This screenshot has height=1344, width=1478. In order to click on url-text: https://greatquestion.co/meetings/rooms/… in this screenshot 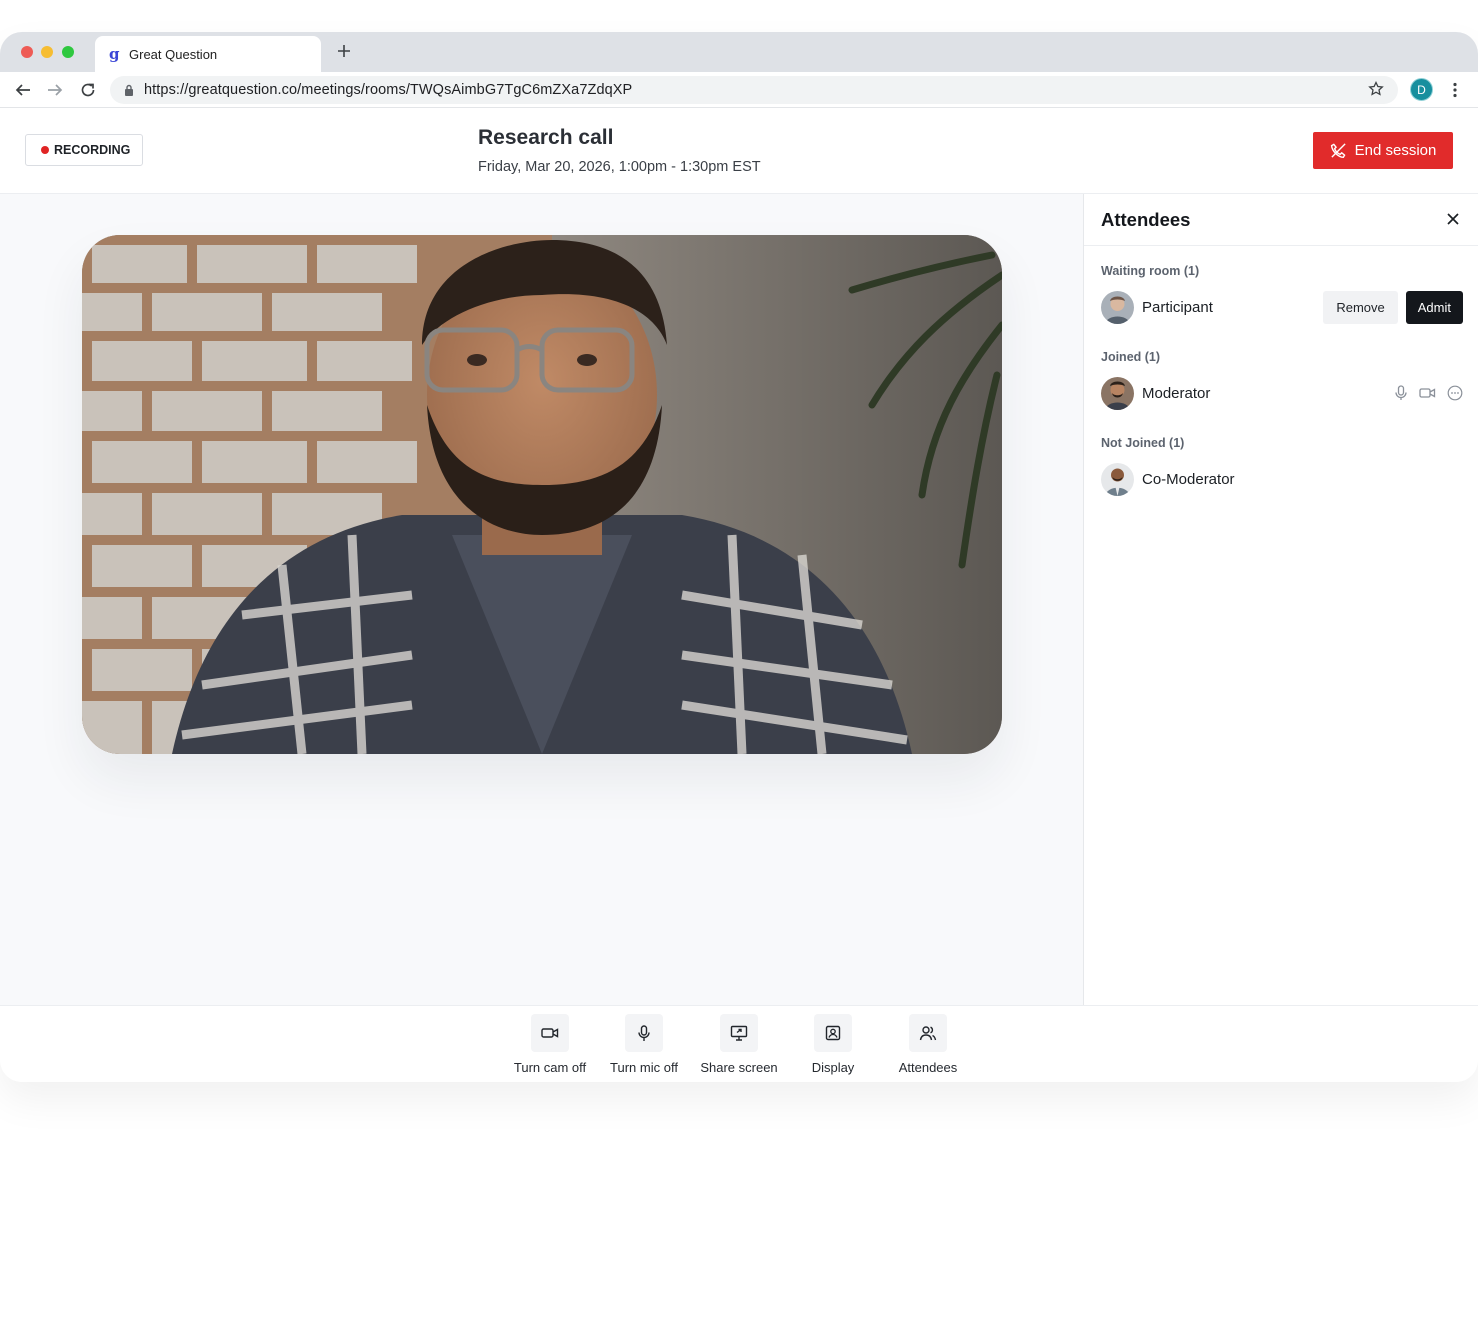, I will do `click(388, 90)`.